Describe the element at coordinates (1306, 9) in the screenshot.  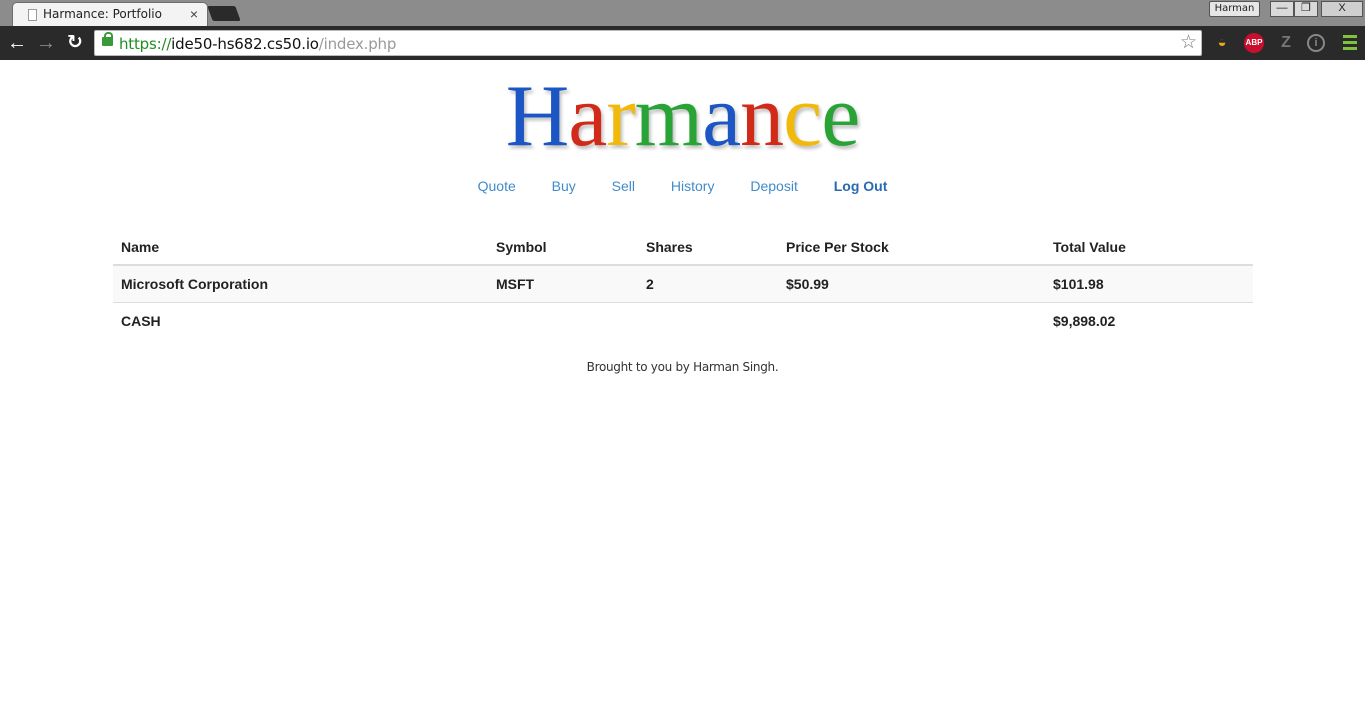
I see `maximize-button: ❐` at that location.